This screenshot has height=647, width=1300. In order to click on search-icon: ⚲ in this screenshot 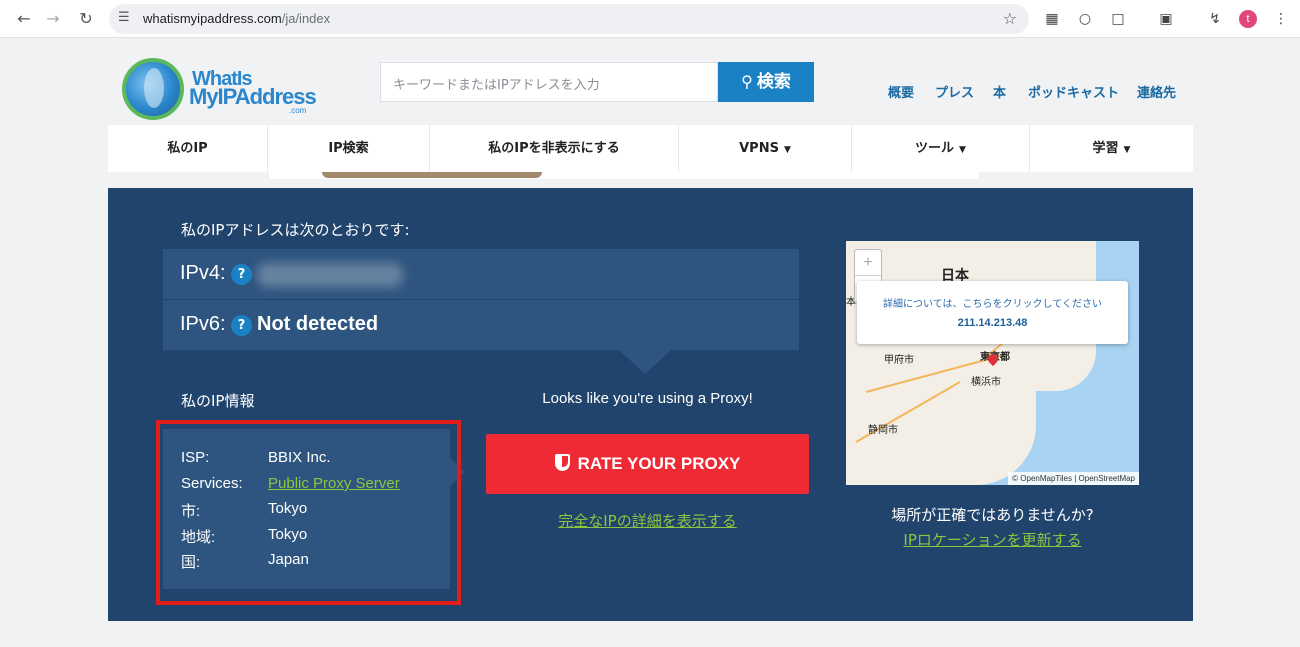, I will do `click(747, 81)`.